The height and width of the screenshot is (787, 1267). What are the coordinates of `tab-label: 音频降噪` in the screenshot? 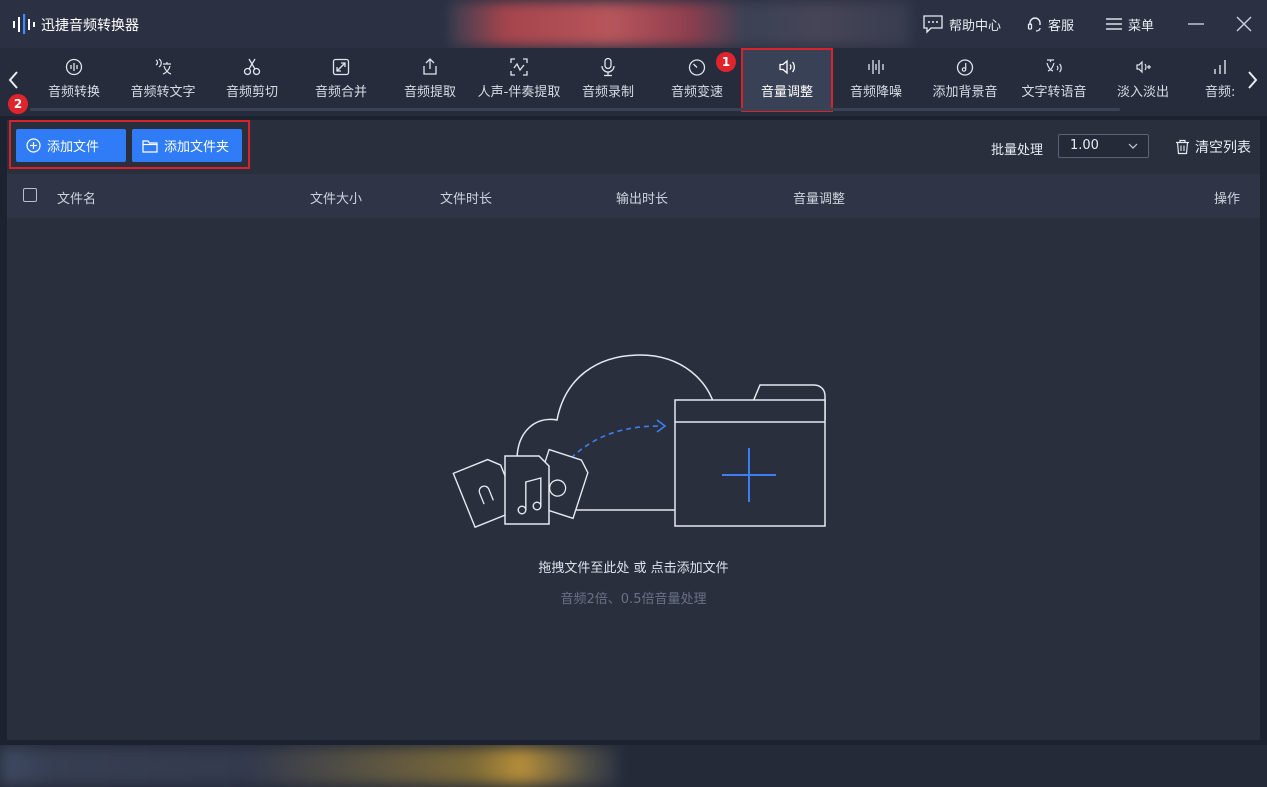 It's located at (875, 92).